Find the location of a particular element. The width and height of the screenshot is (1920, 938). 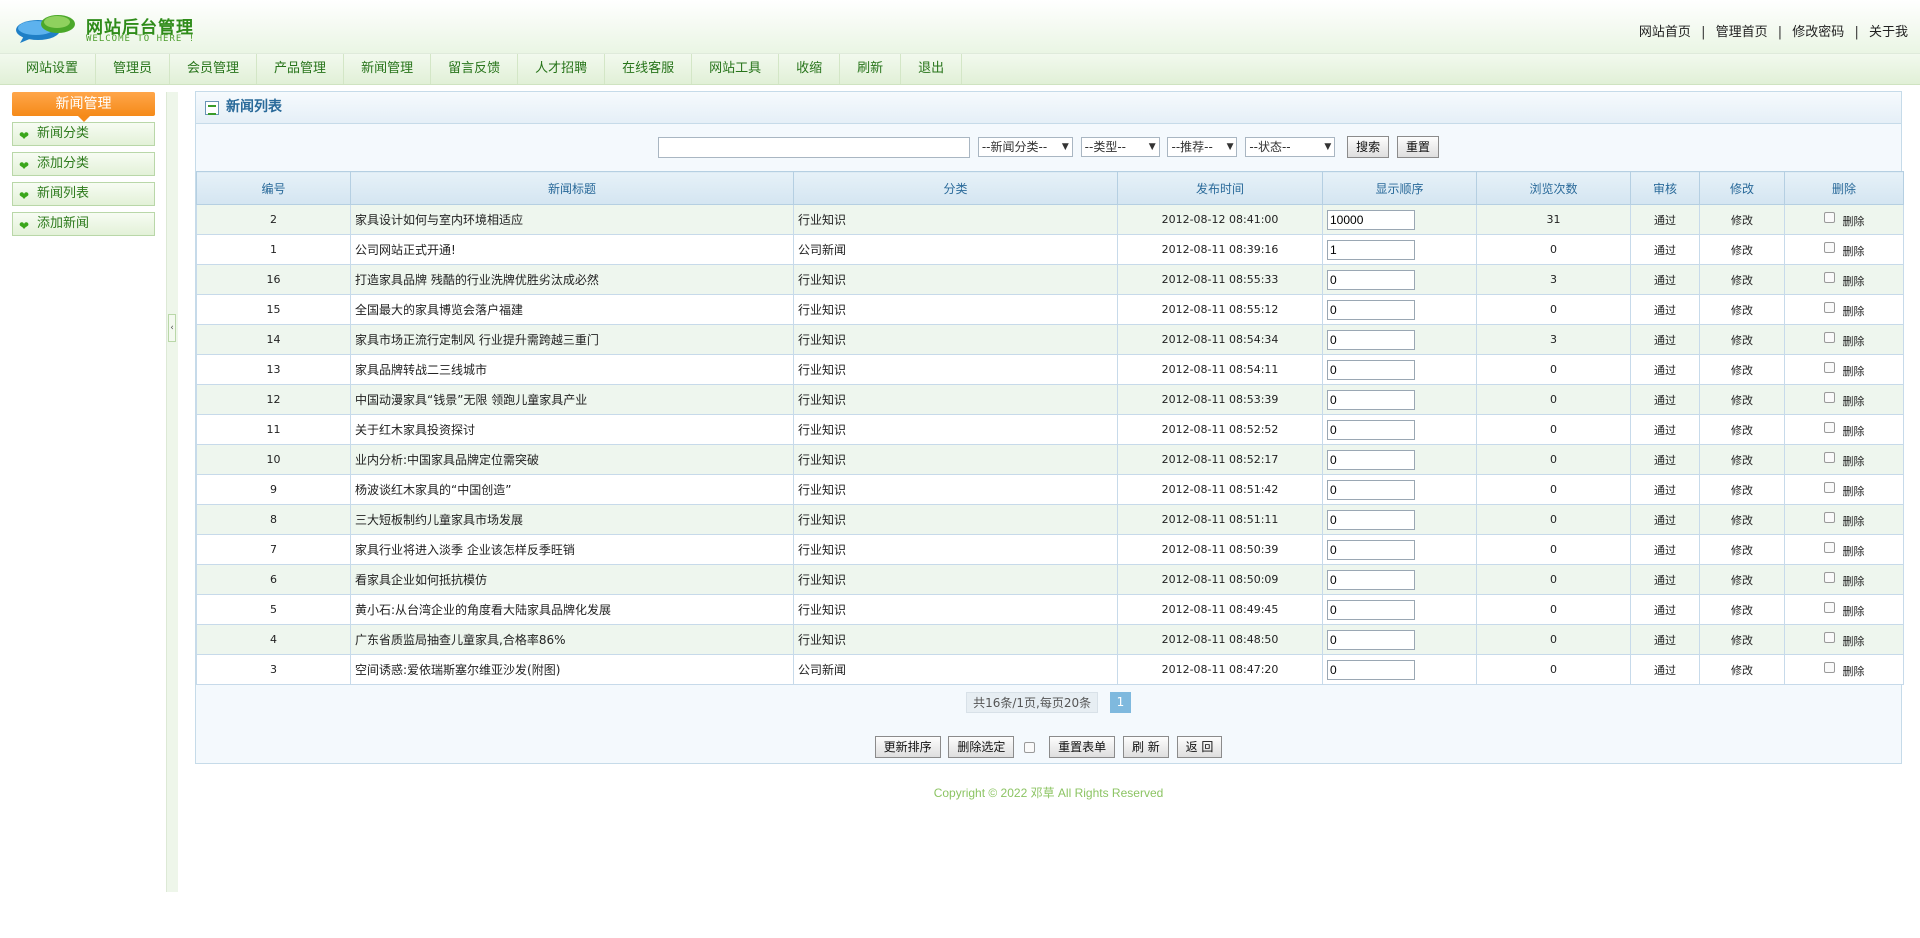

nav-item-products: 产品管理 is located at coordinates (301, 69).